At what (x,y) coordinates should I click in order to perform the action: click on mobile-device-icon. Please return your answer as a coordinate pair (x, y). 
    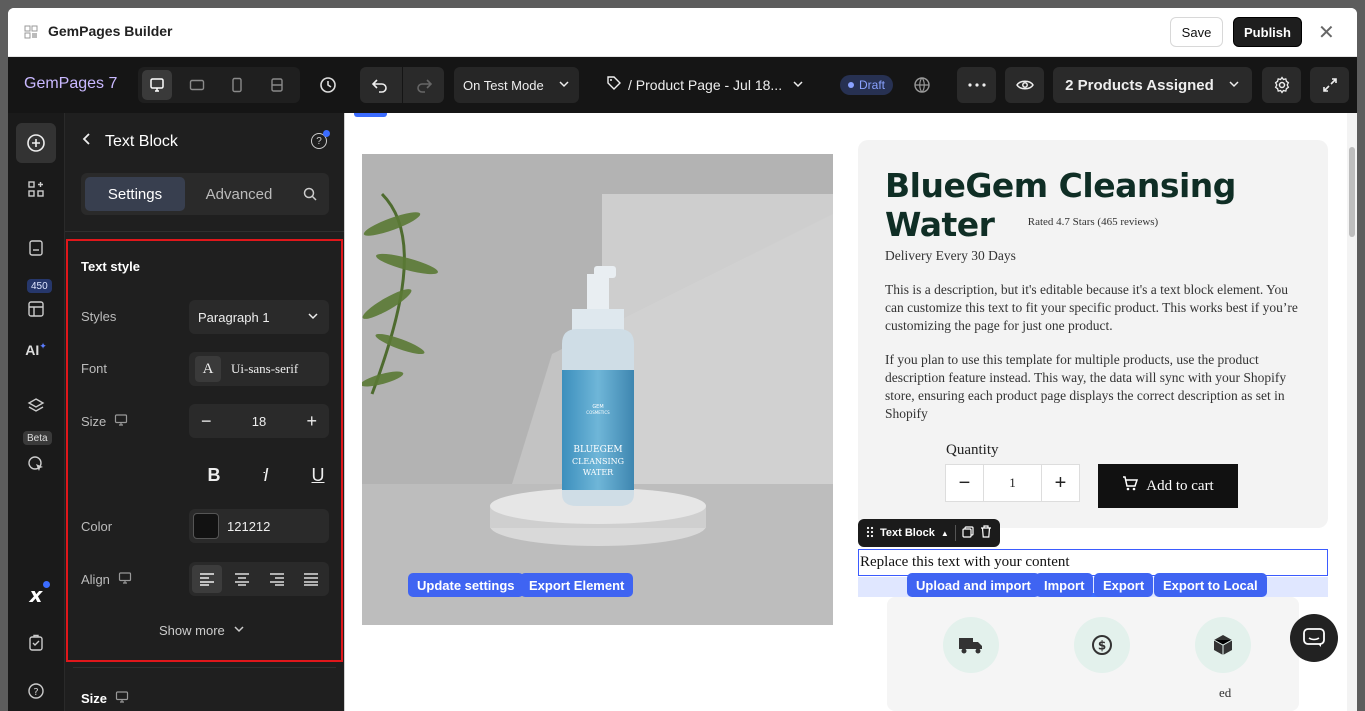
    Looking at the image, I should click on (237, 85).